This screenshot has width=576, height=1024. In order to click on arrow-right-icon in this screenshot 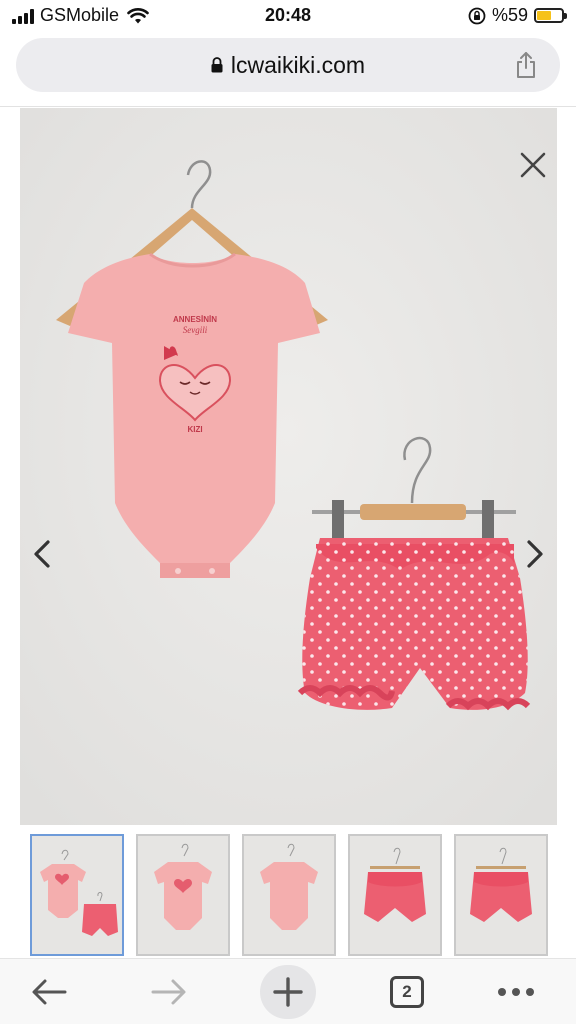, I will do `click(168, 992)`.